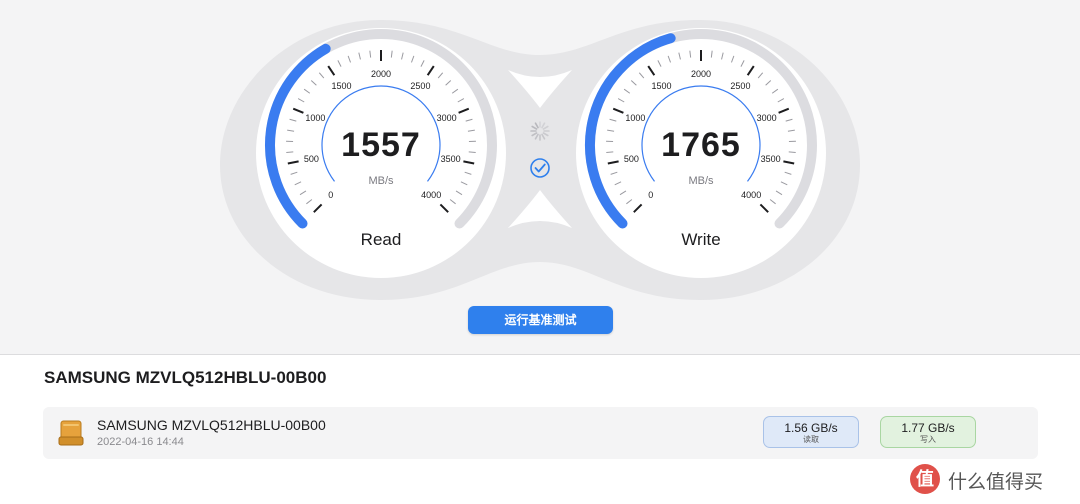 The width and height of the screenshot is (1080, 504). What do you see at coordinates (381, 145) in the screenshot?
I see `read-speed-value: 1557` at bounding box center [381, 145].